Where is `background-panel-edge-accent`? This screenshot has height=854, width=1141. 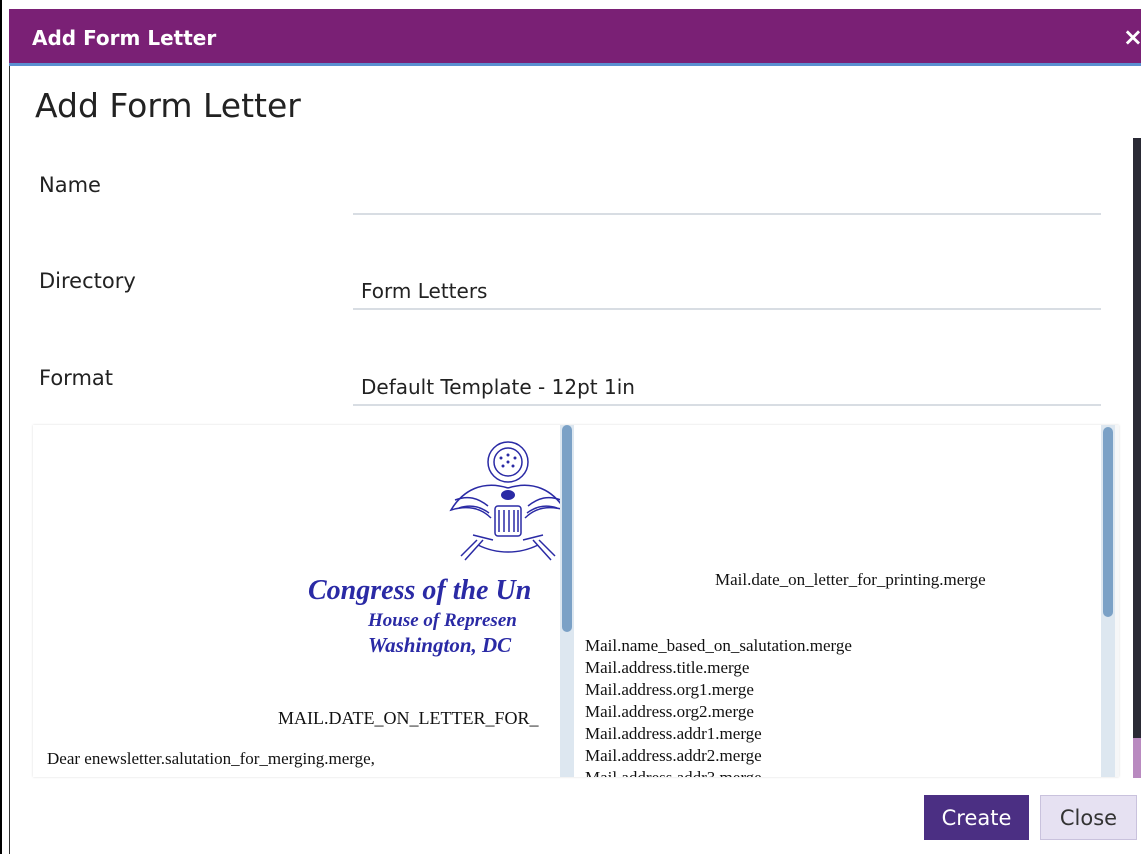 background-panel-edge-accent is located at coordinates (1137, 758).